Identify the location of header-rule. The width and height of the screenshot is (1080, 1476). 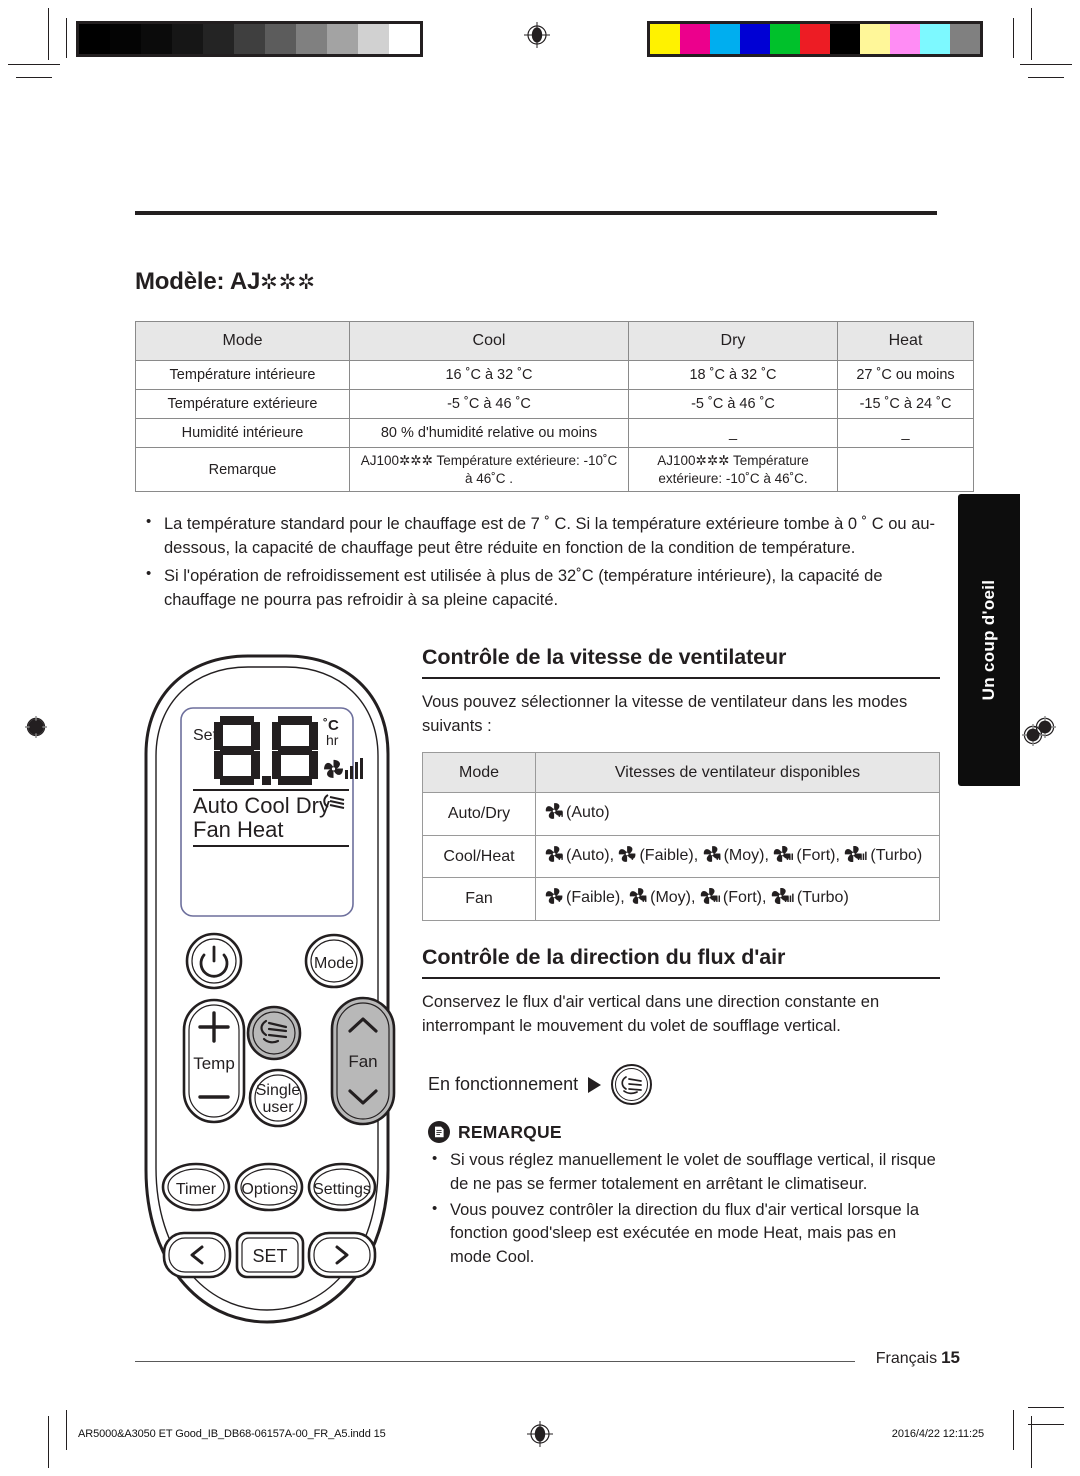
(536, 213).